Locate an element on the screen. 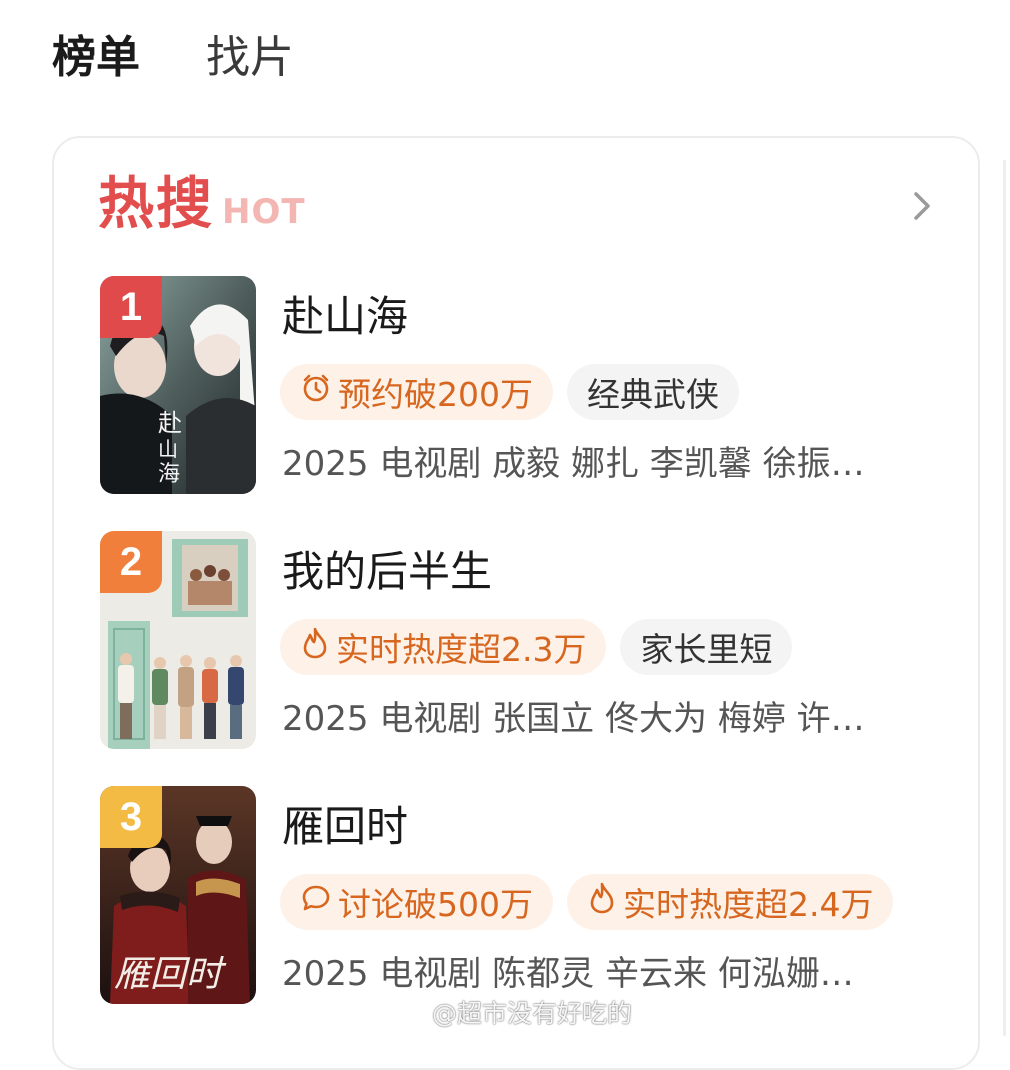 The height and width of the screenshot is (1070, 1010). tag-discussion: 讨论破500万 is located at coordinates (416, 902).